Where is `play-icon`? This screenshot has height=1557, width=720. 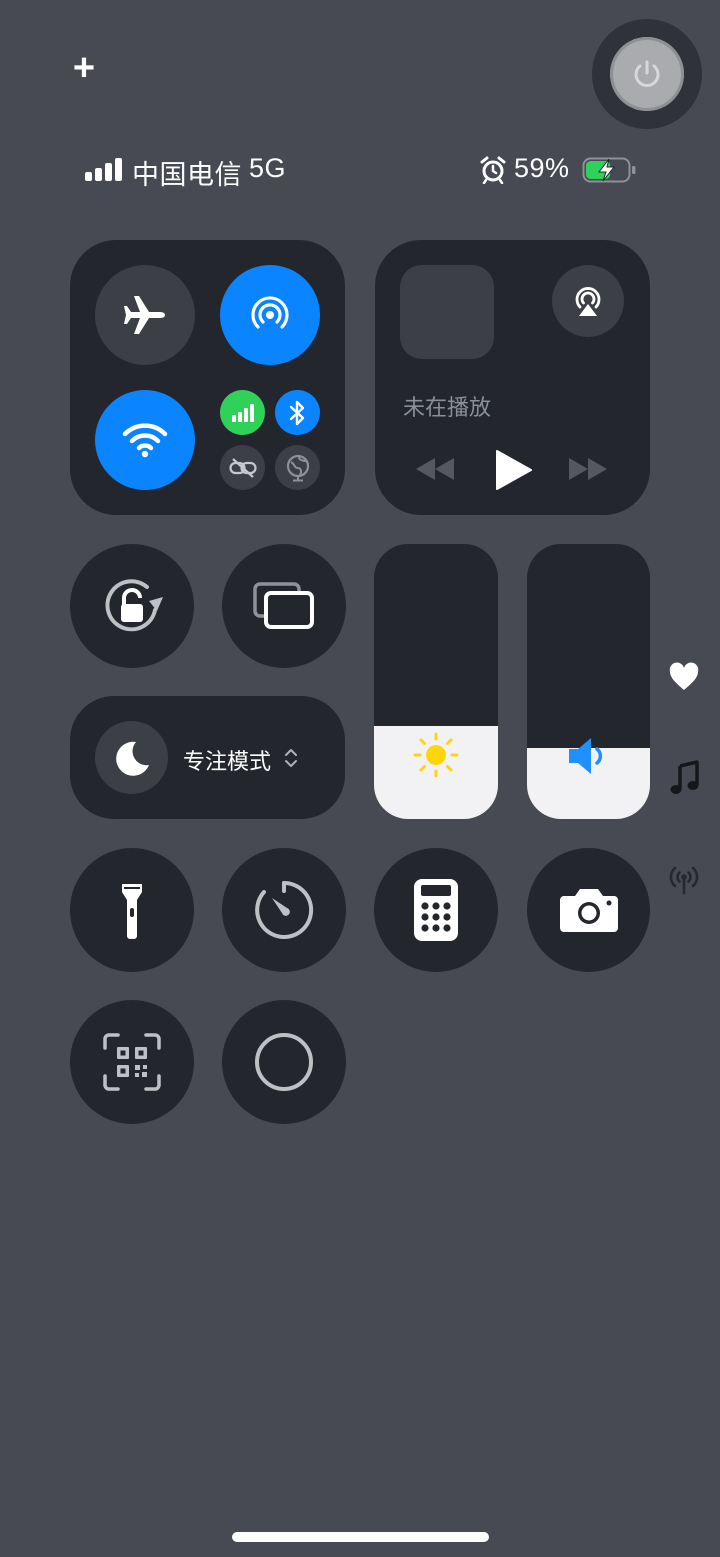 play-icon is located at coordinates (513, 470).